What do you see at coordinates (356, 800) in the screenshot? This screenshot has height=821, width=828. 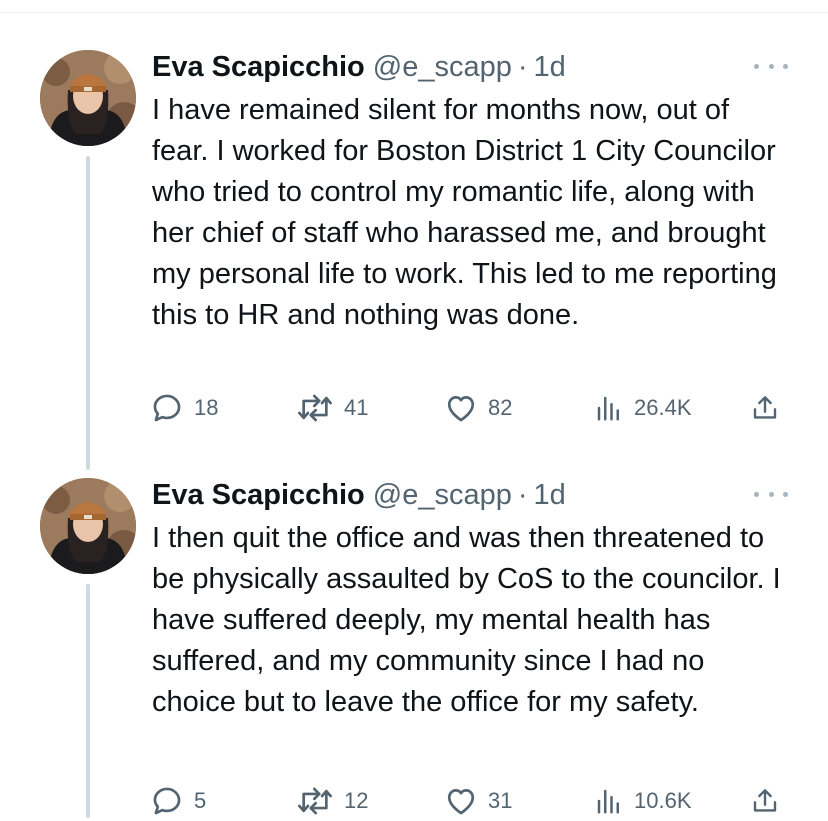 I see `retweet-count: 12` at bounding box center [356, 800].